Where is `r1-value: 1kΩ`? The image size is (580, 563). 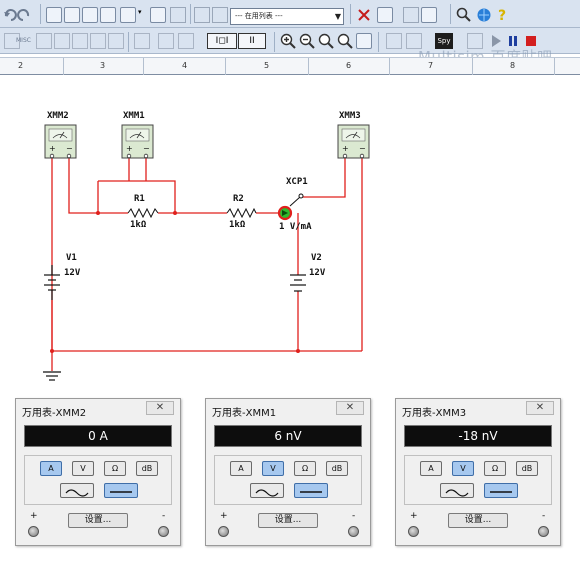 r1-value: 1kΩ is located at coordinates (138, 225).